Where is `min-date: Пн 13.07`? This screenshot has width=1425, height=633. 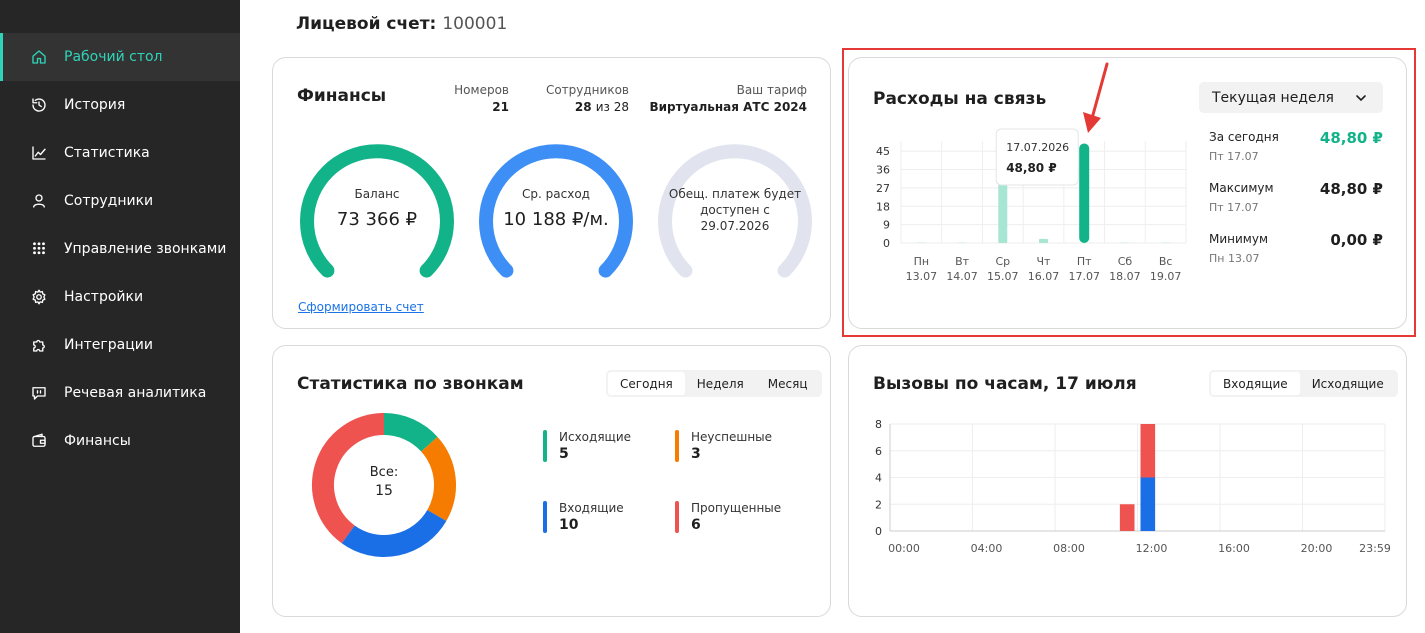 min-date: Пн 13.07 is located at coordinates (1234, 258).